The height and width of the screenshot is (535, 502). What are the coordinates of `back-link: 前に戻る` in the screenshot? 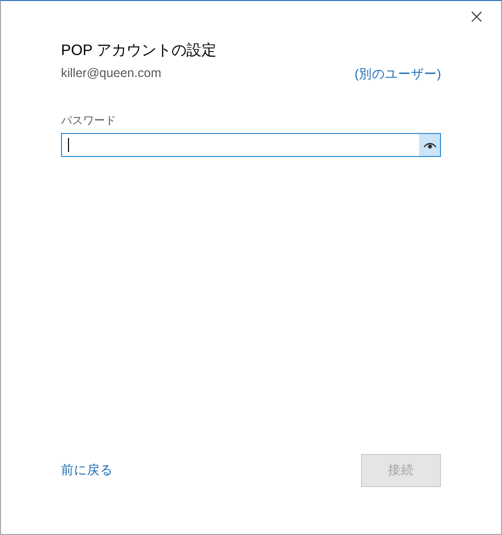 It's located at (87, 470).